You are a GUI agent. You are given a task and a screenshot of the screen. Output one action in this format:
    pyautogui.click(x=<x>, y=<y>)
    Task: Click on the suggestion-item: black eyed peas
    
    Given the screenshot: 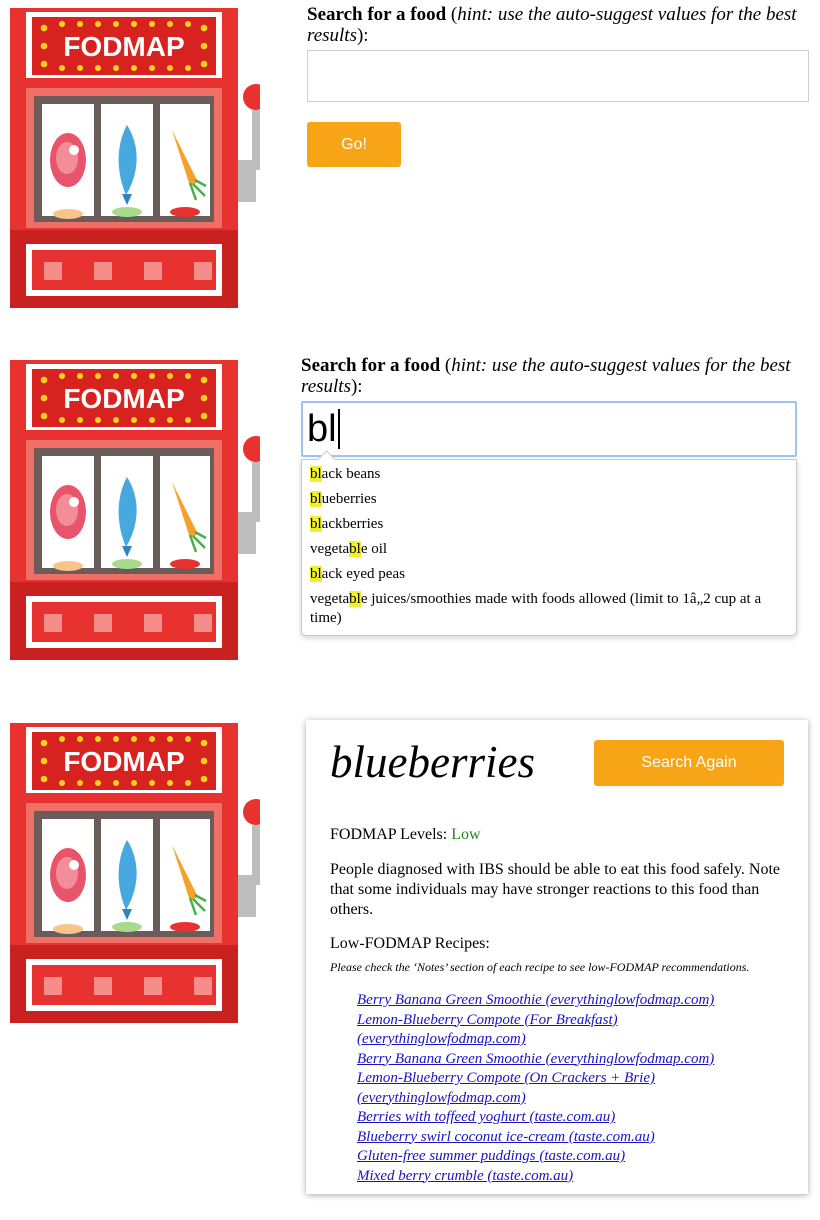 What is the action you would take?
    pyautogui.click(x=549, y=574)
    